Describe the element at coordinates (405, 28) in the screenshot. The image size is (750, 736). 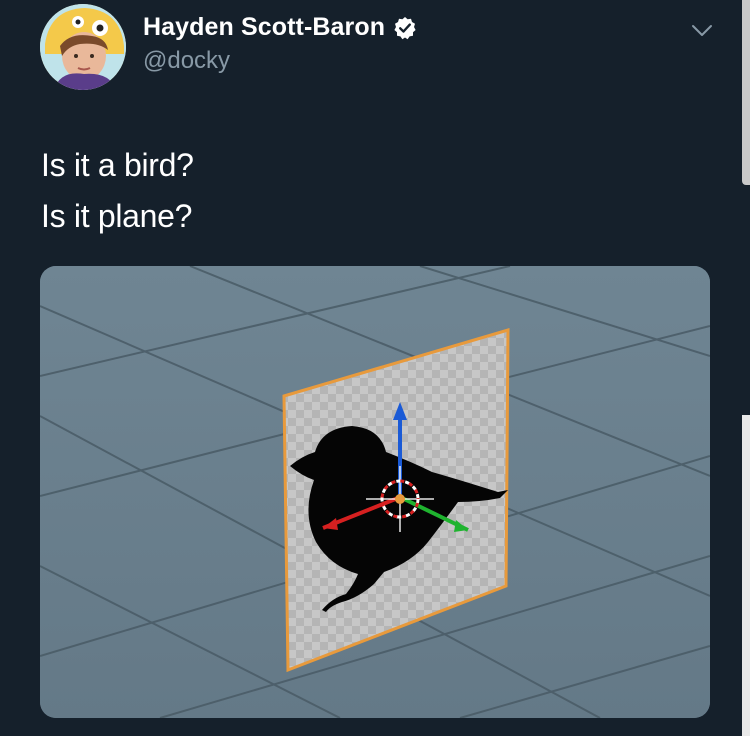
I see `verified-badge-icon` at that location.